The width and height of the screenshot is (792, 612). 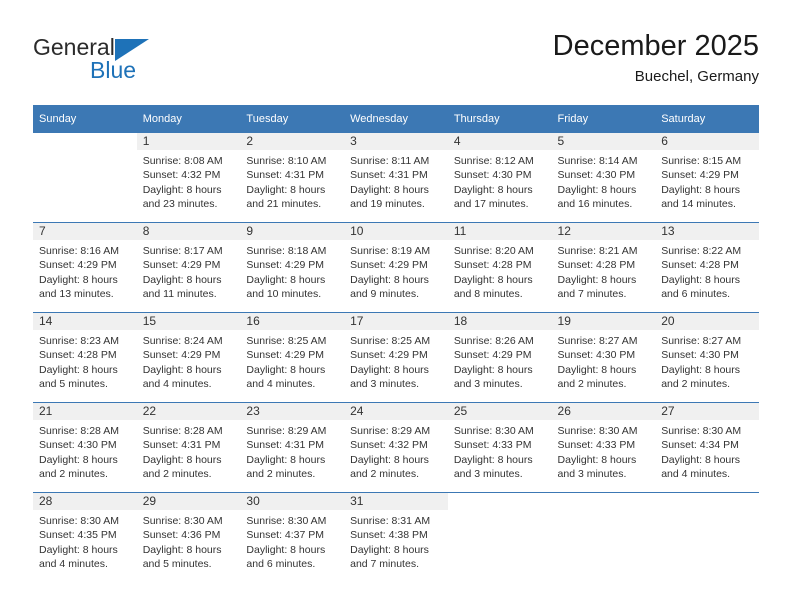 What do you see at coordinates (597, 341) in the screenshot?
I see `sunrise-text: Sunrise: 8:27 AM` at bounding box center [597, 341].